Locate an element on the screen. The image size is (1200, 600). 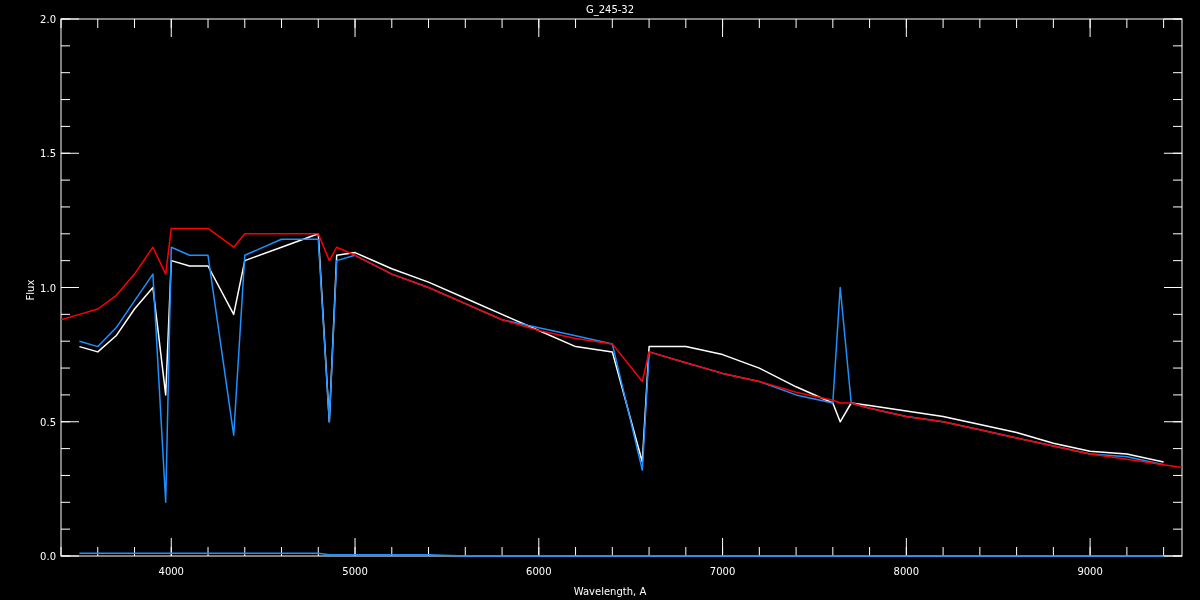
tick-label: 7000 is located at coordinates (722, 571).